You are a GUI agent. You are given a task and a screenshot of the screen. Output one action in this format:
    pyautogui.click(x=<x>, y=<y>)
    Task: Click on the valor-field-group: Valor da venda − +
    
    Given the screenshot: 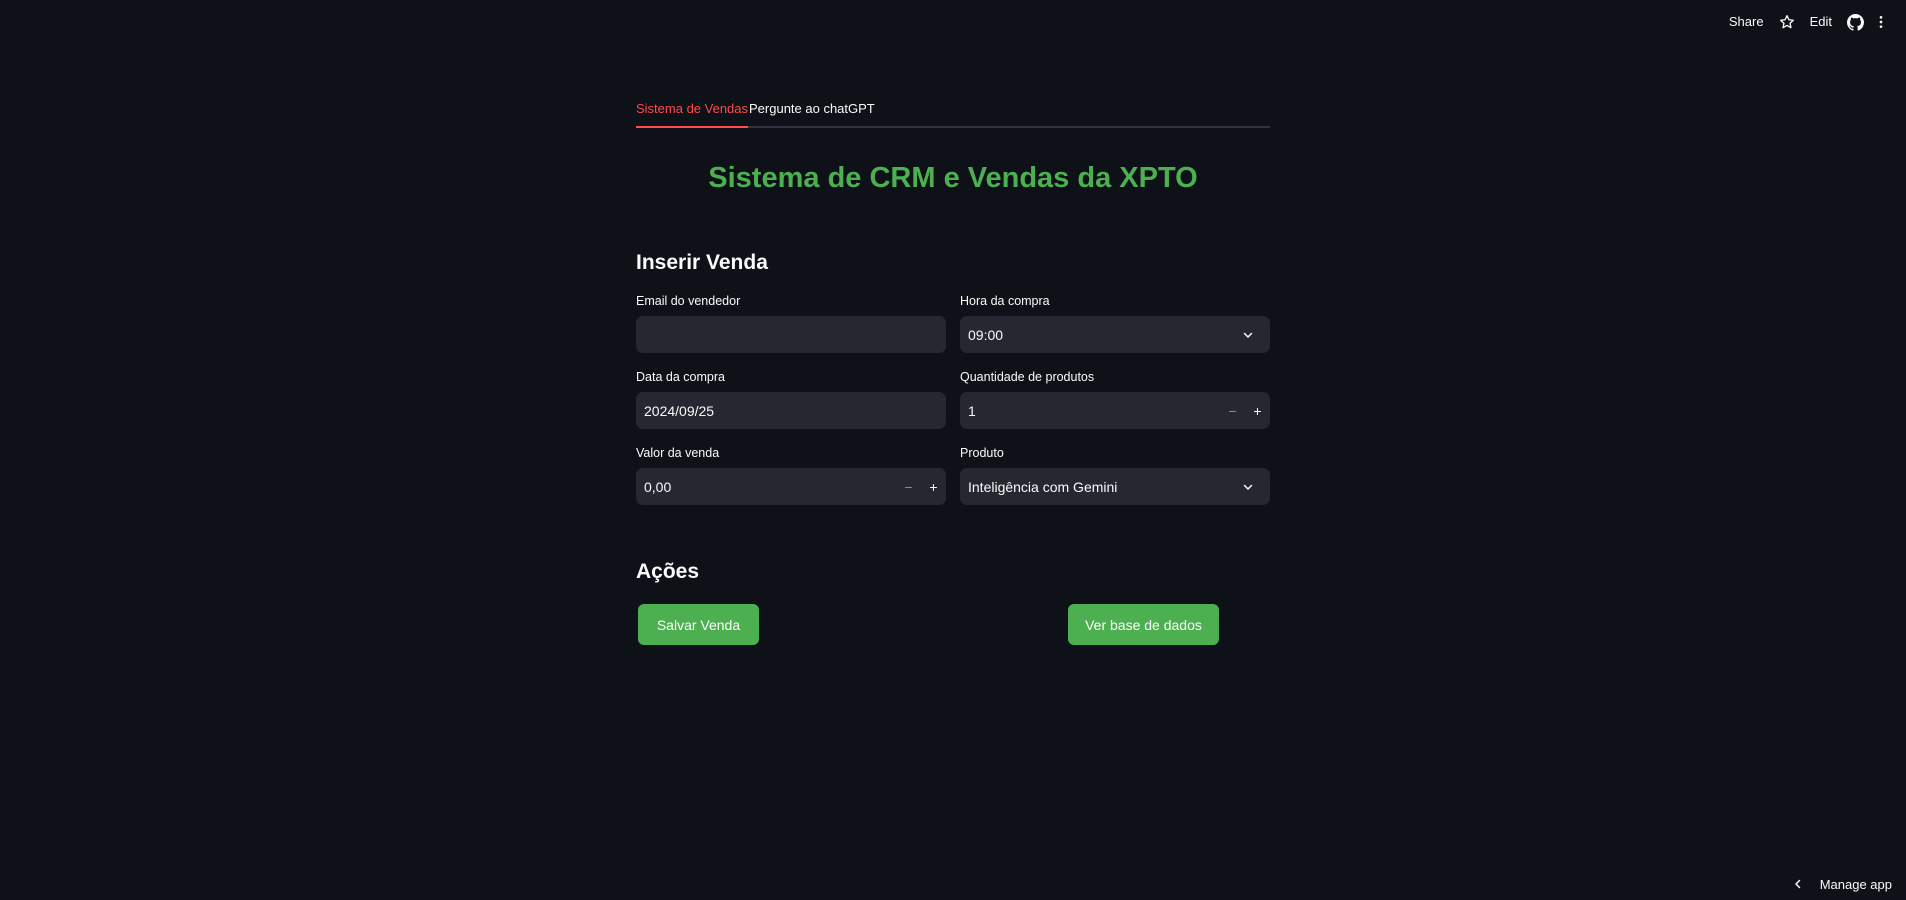 What is the action you would take?
    pyautogui.click(x=791, y=475)
    